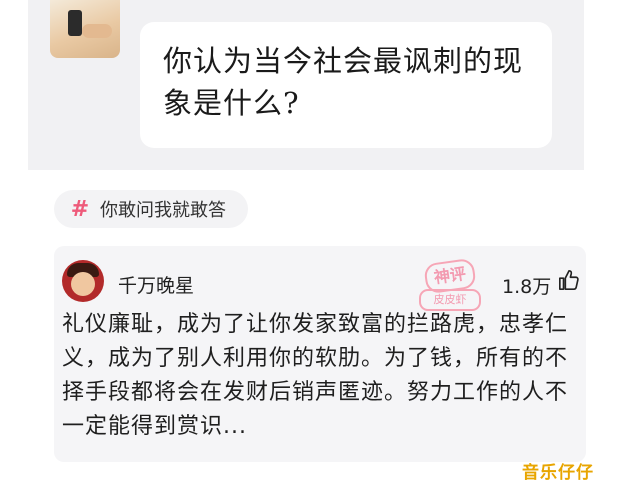  What do you see at coordinates (156, 284) in the screenshot?
I see `author-name: 千万晚星` at bounding box center [156, 284].